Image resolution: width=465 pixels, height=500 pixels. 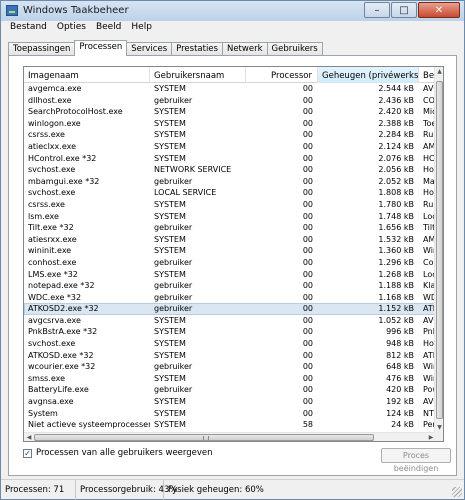 I want to click on end-process-button: Proces beëindigen, so click(x=416, y=460).